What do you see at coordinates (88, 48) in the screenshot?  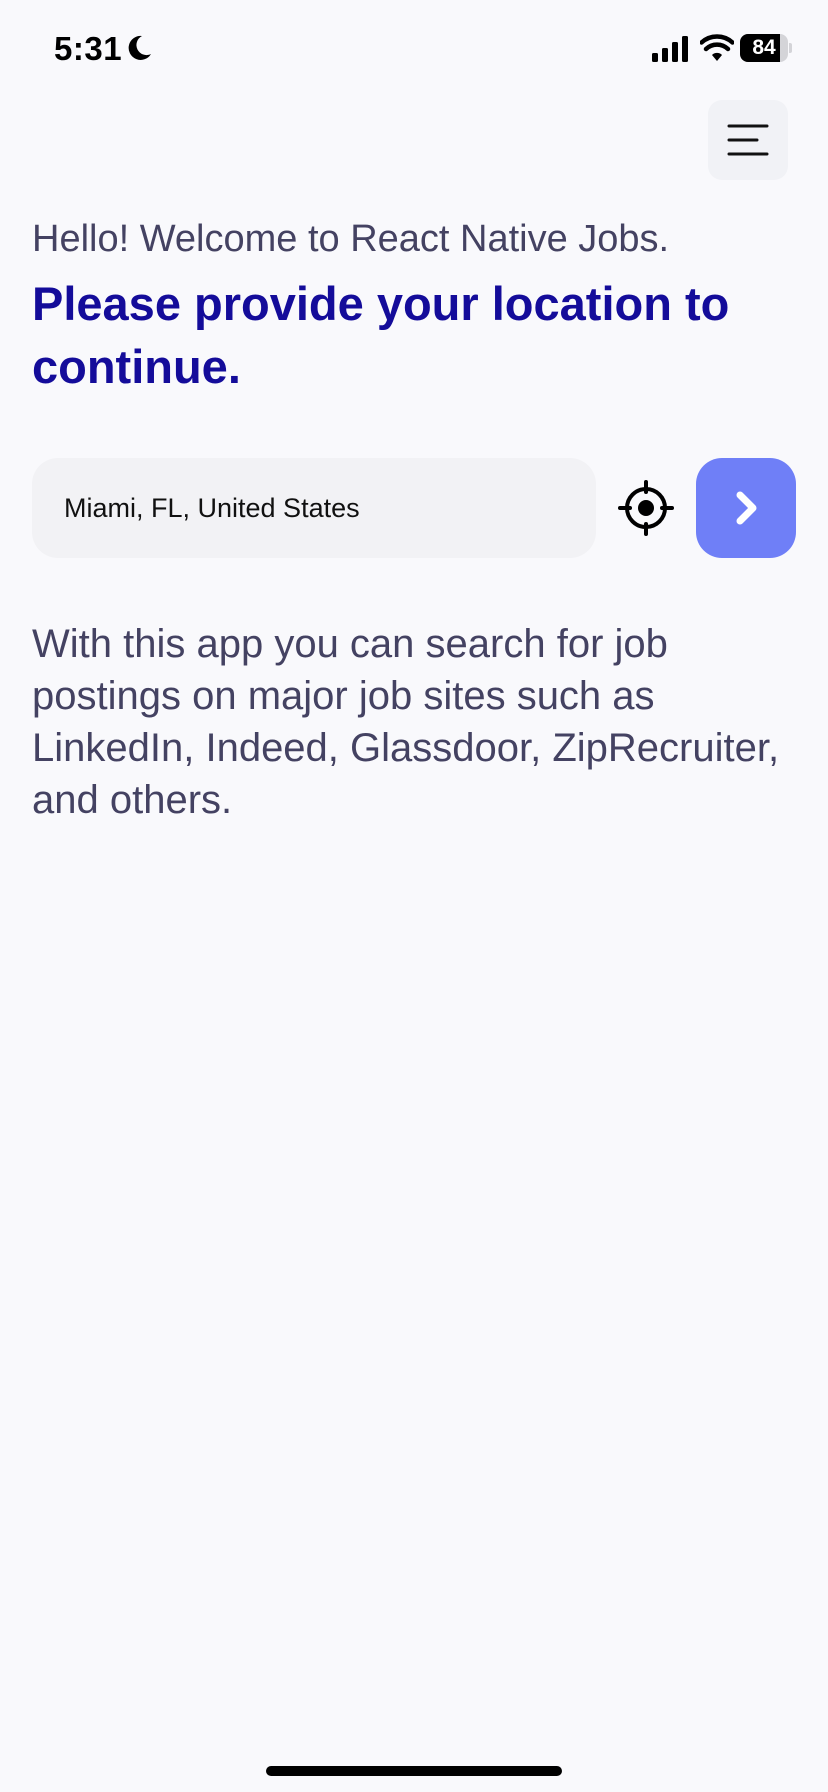 I see `status-time: 5:31` at bounding box center [88, 48].